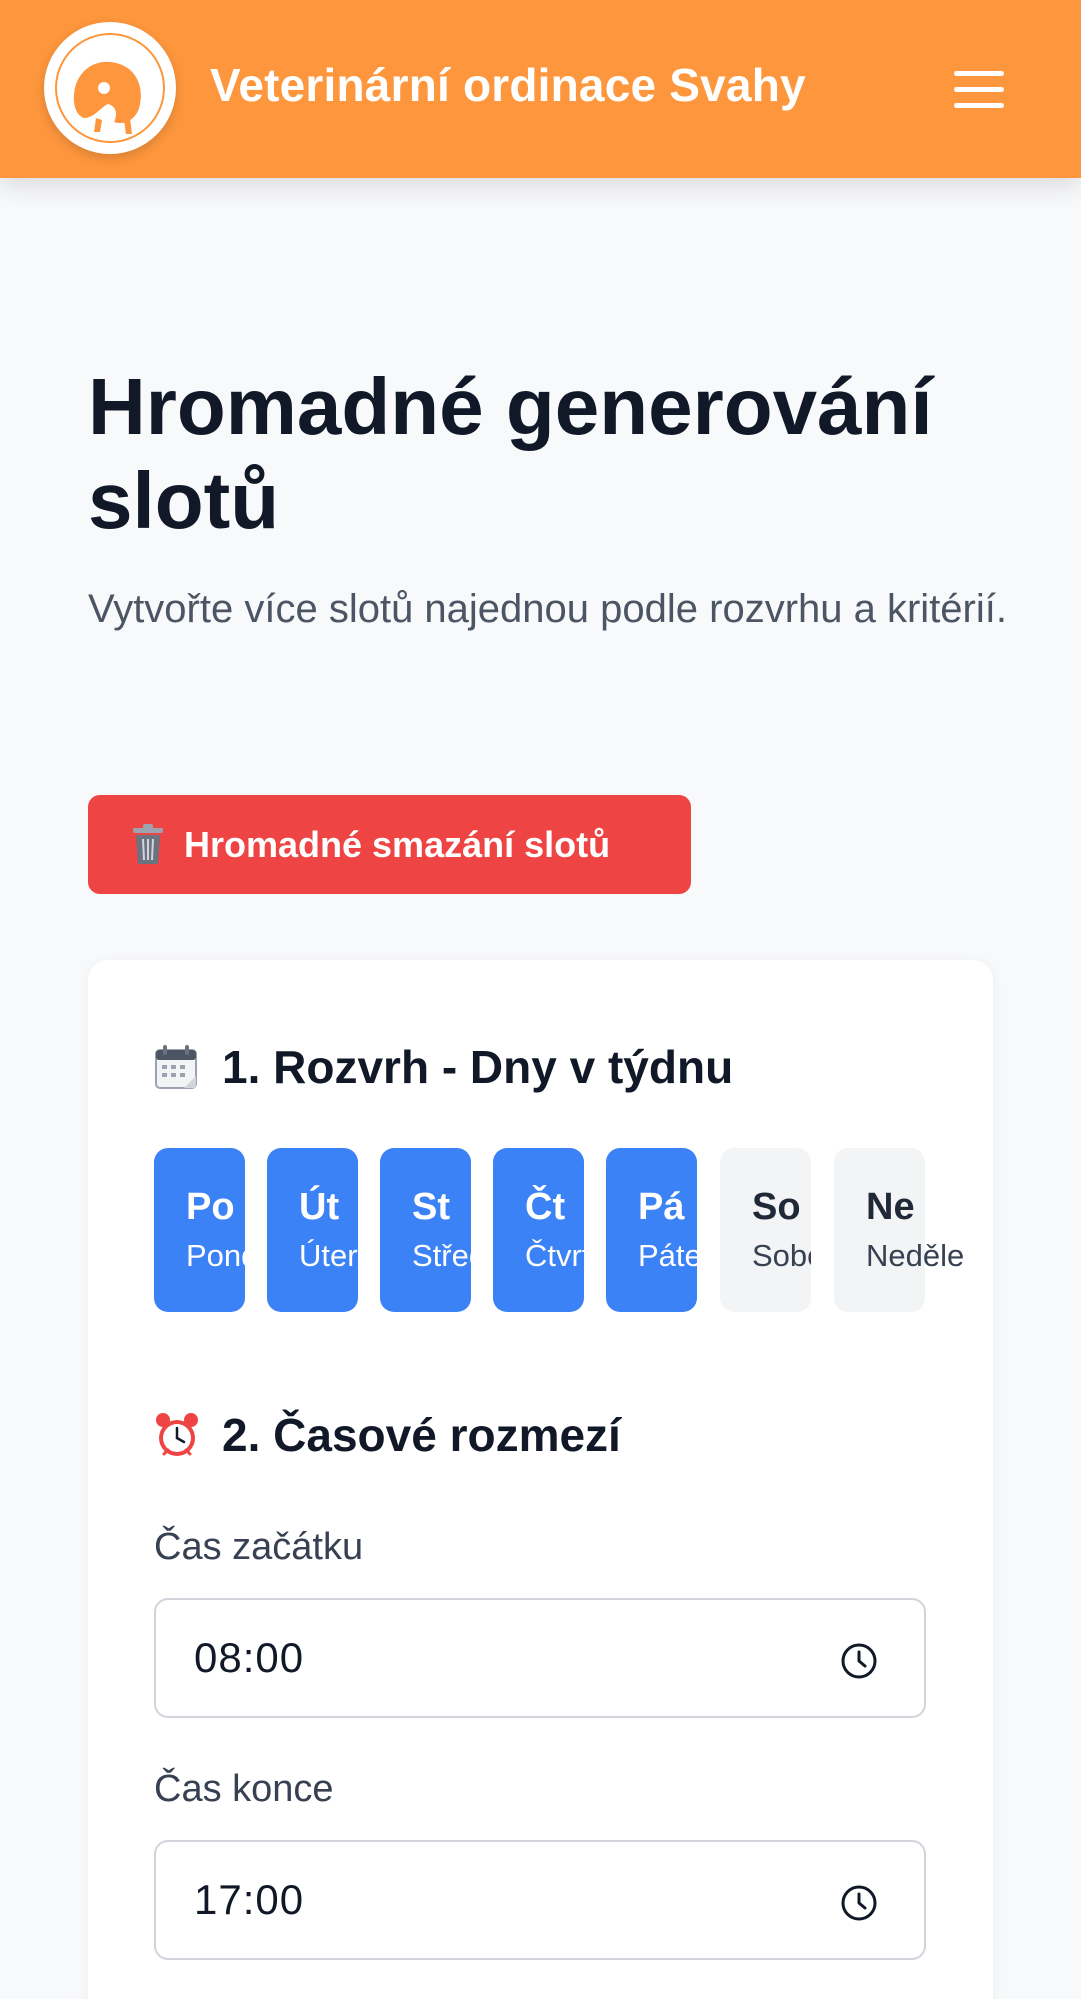 The image size is (1081, 1999). Describe the element at coordinates (441, 1255) in the screenshot. I see `day-long: Středa` at that location.